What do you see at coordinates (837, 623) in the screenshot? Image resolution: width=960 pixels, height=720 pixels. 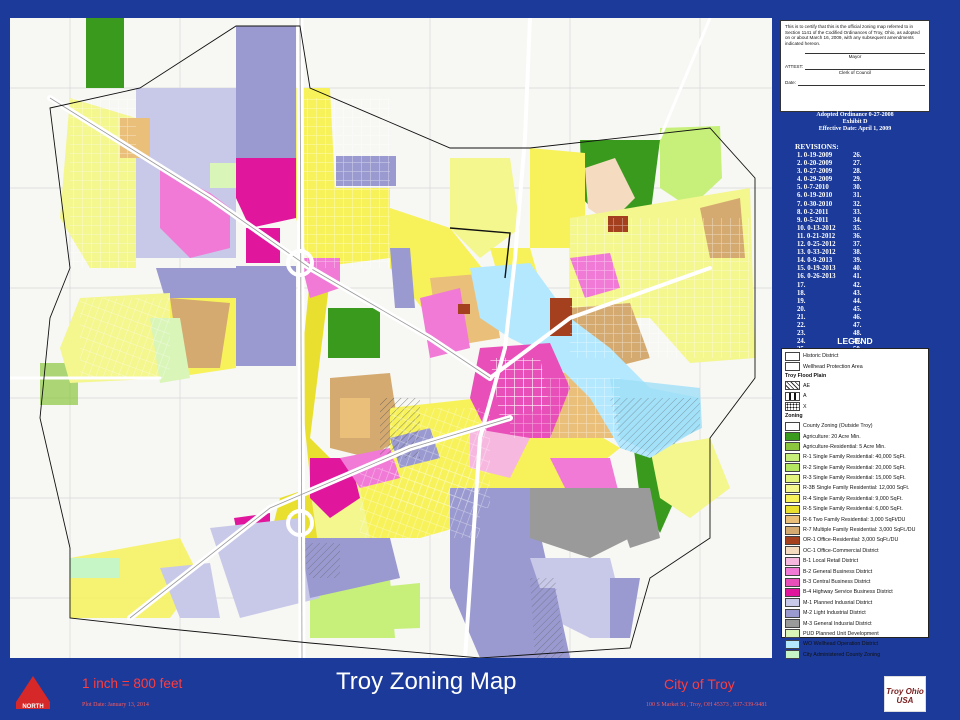 I see `legend-label: M-3 General Indusrial District` at bounding box center [837, 623].